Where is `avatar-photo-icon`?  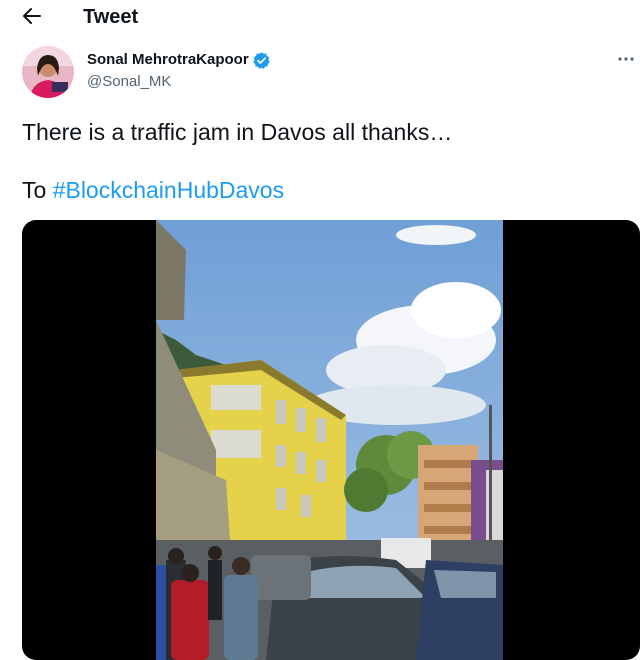
avatar-photo-icon is located at coordinates (48, 72).